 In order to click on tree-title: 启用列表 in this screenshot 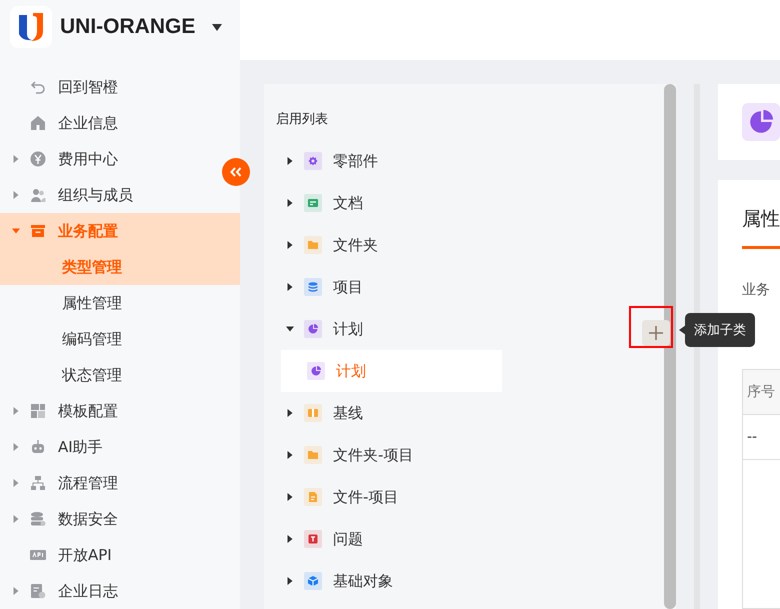, I will do `click(302, 119)`.